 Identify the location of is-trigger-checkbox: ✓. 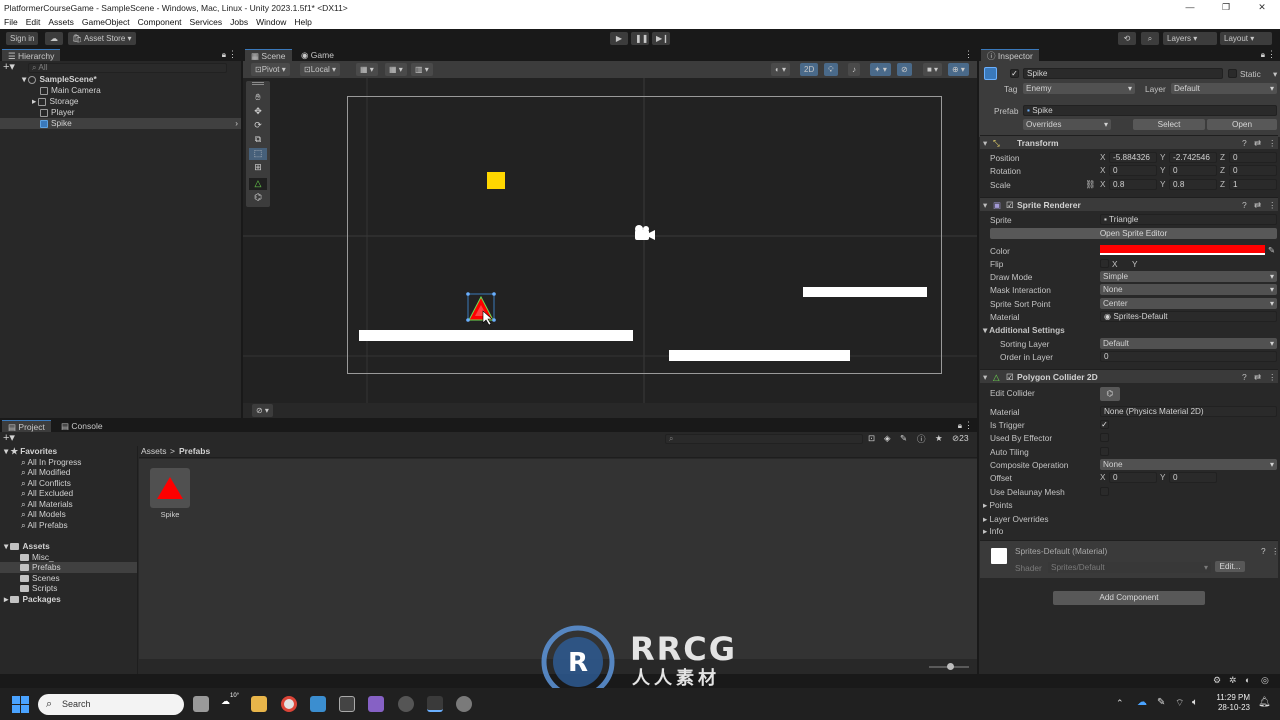
(1104, 424).